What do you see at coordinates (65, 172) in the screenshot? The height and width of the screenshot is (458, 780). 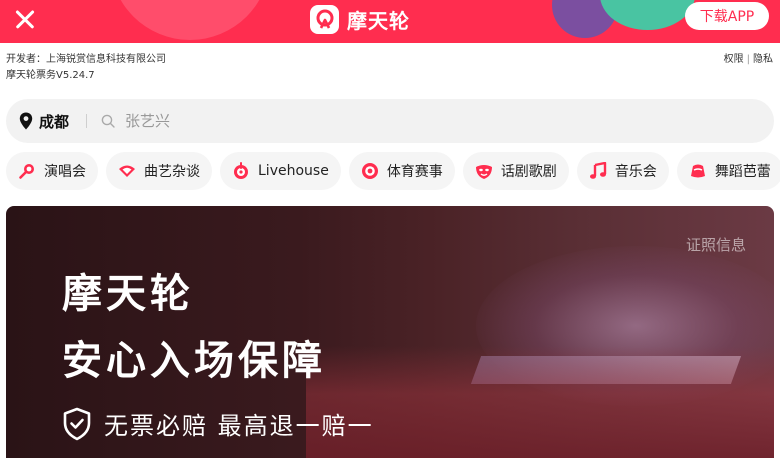 I see `category-label: 演唱会` at bounding box center [65, 172].